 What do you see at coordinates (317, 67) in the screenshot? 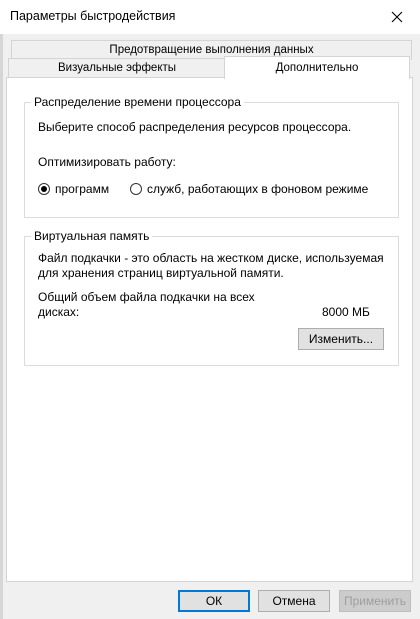
I see `tab-advanced: Дополнительно` at bounding box center [317, 67].